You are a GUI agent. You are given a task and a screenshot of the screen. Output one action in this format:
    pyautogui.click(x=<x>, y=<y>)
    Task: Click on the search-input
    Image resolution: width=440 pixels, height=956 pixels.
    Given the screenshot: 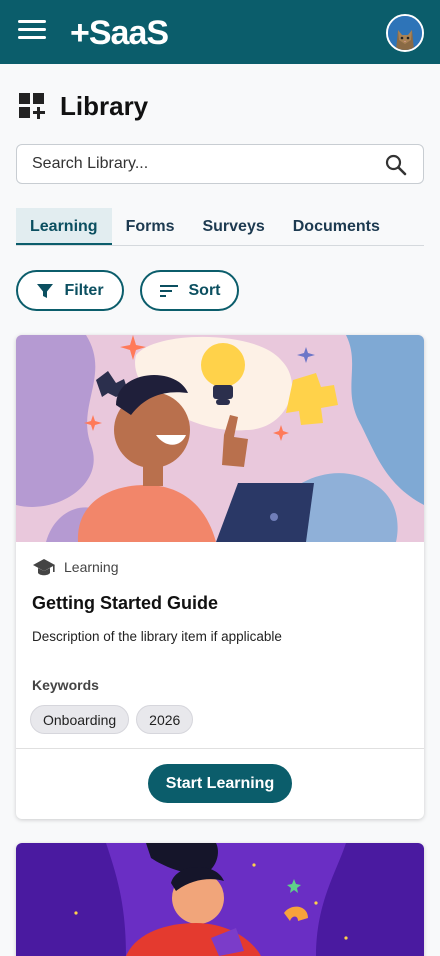 What is the action you would take?
    pyautogui.click(x=187, y=164)
    